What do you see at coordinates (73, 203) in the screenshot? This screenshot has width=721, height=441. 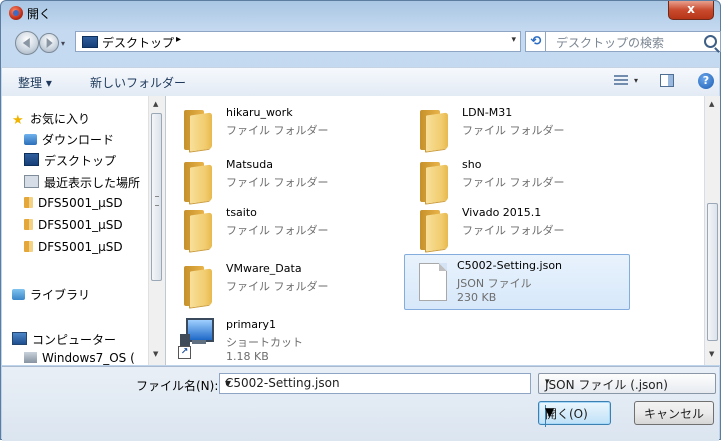 I see `nav-item-dfs5001-1: DFS5001_µSD` at bounding box center [73, 203].